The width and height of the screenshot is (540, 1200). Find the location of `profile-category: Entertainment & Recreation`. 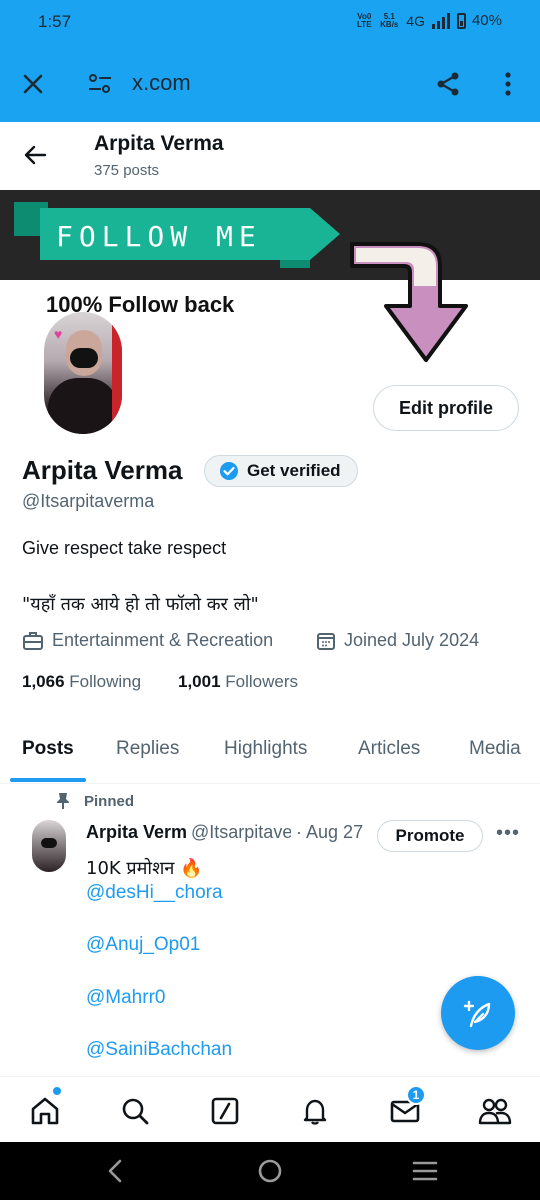

profile-category: Entertainment & Recreation is located at coordinates (147, 640).